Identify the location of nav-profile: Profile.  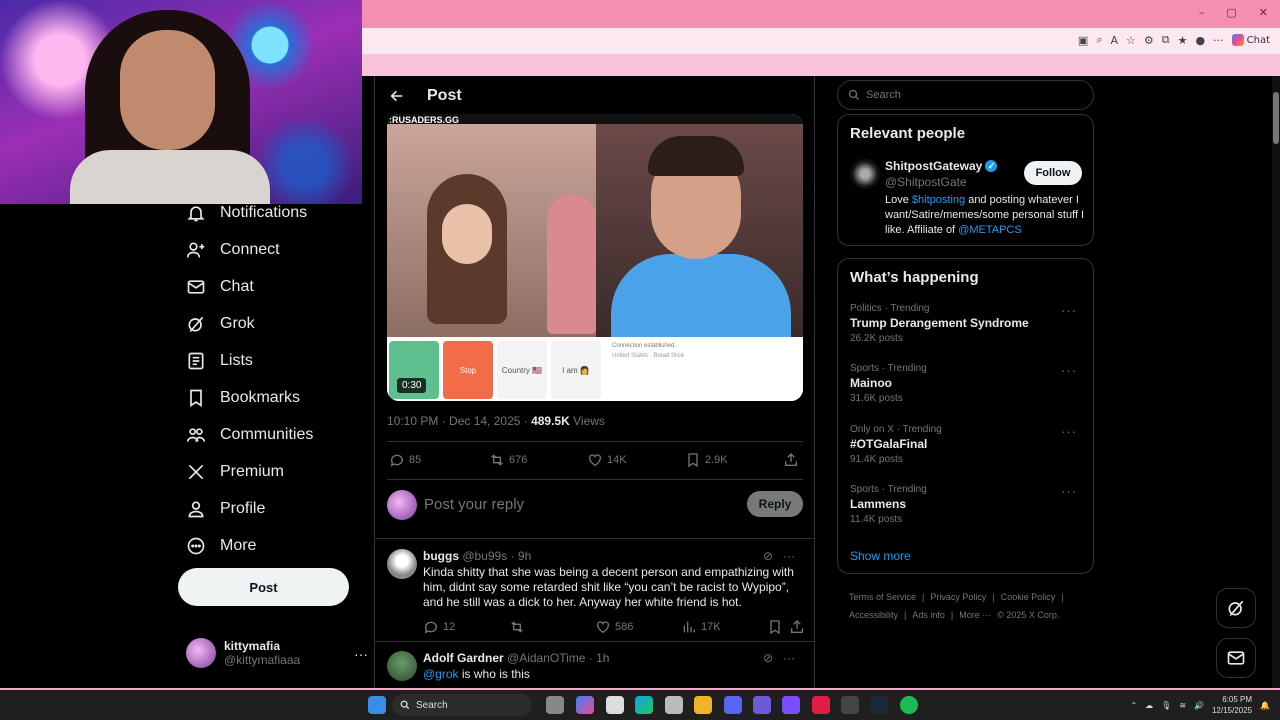
(225, 509).